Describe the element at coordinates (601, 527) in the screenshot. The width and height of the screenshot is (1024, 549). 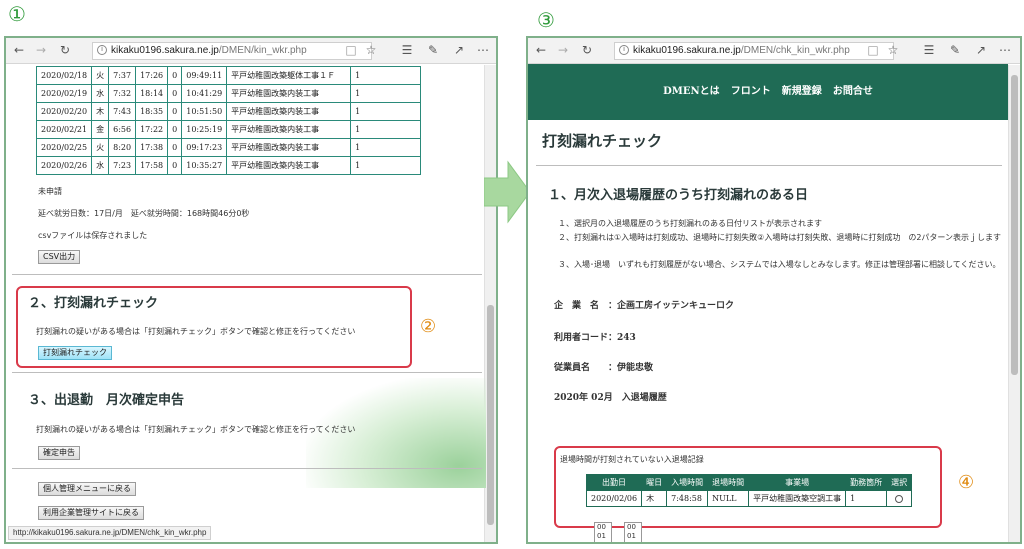
I see `option-text: 00` at that location.